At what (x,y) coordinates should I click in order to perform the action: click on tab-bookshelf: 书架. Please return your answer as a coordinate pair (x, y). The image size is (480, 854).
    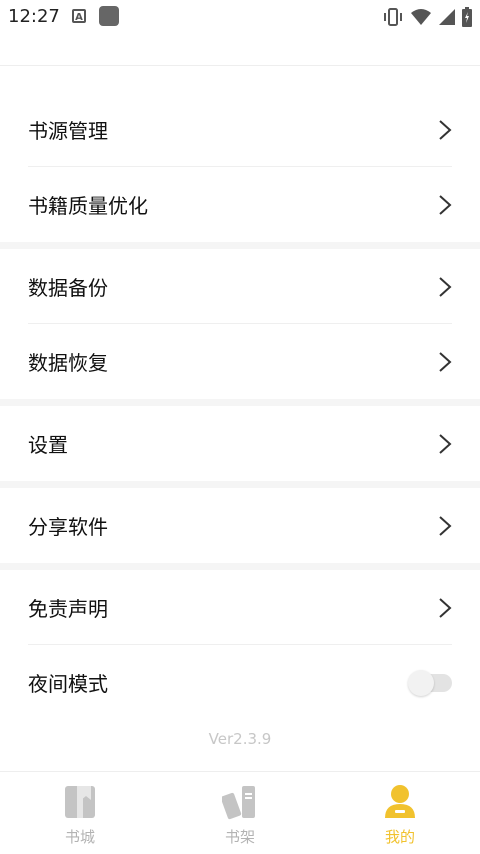
    Looking at the image, I should click on (240, 813).